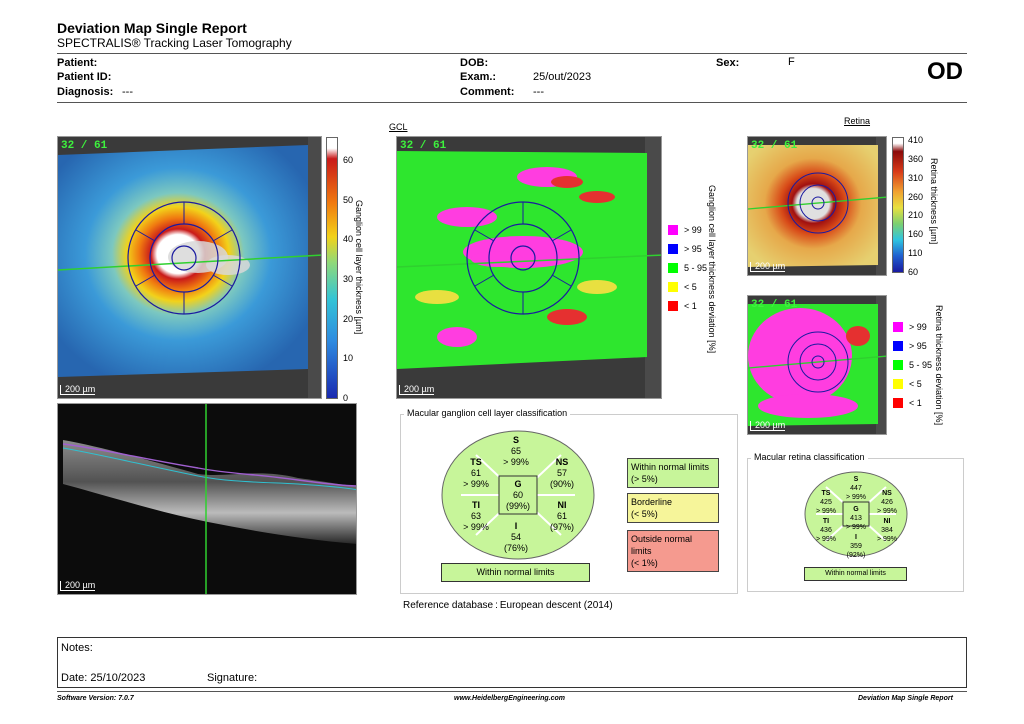  What do you see at coordinates (728, 63) in the screenshot?
I see `sex-label: Sex:` at bounding box center [728, 63].